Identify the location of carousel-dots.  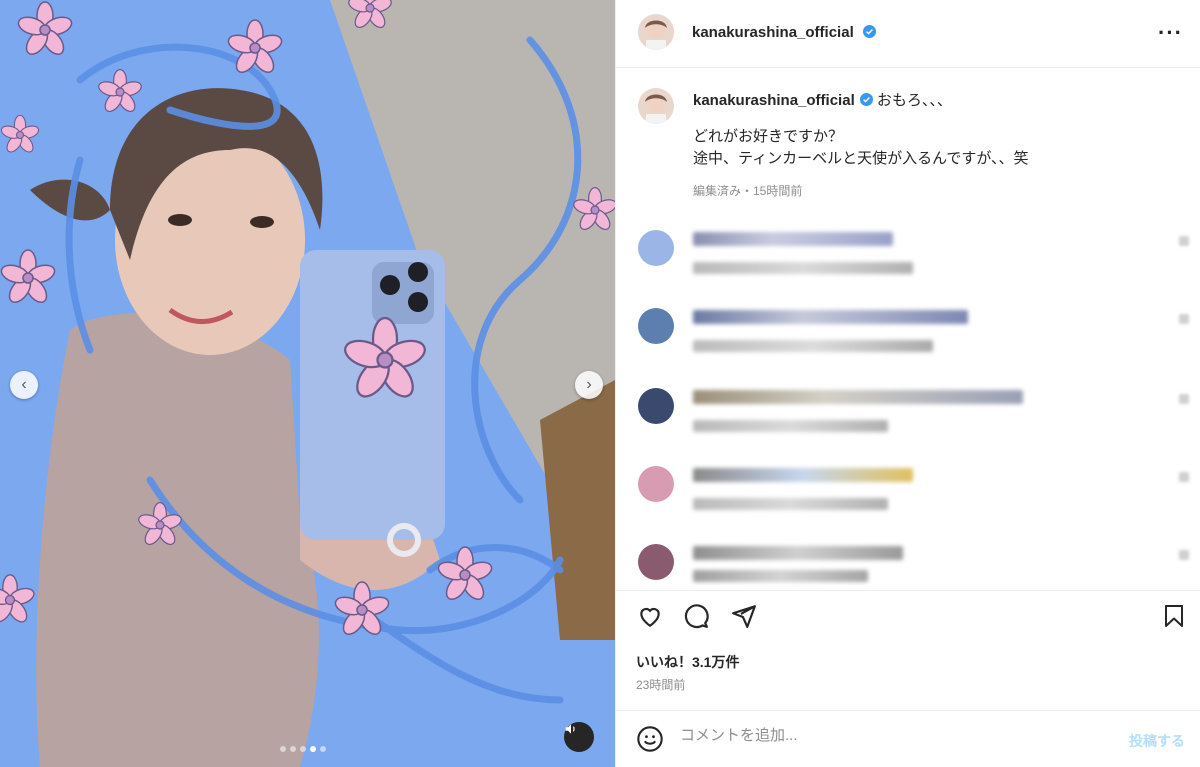
(303, 749).